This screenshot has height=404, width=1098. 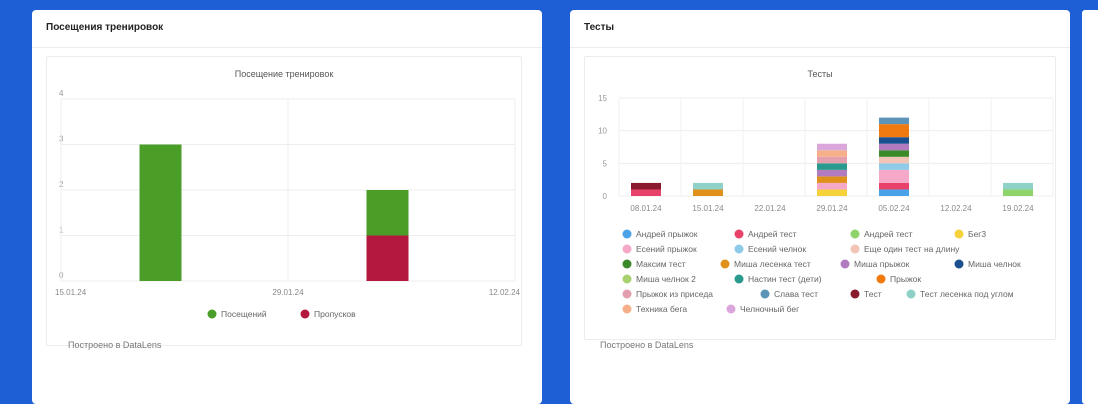 What do you see at coordinates (605, 163) in the screenshot?
I see `tests-y-tick-label: 5` at bounding box center [605, 163].